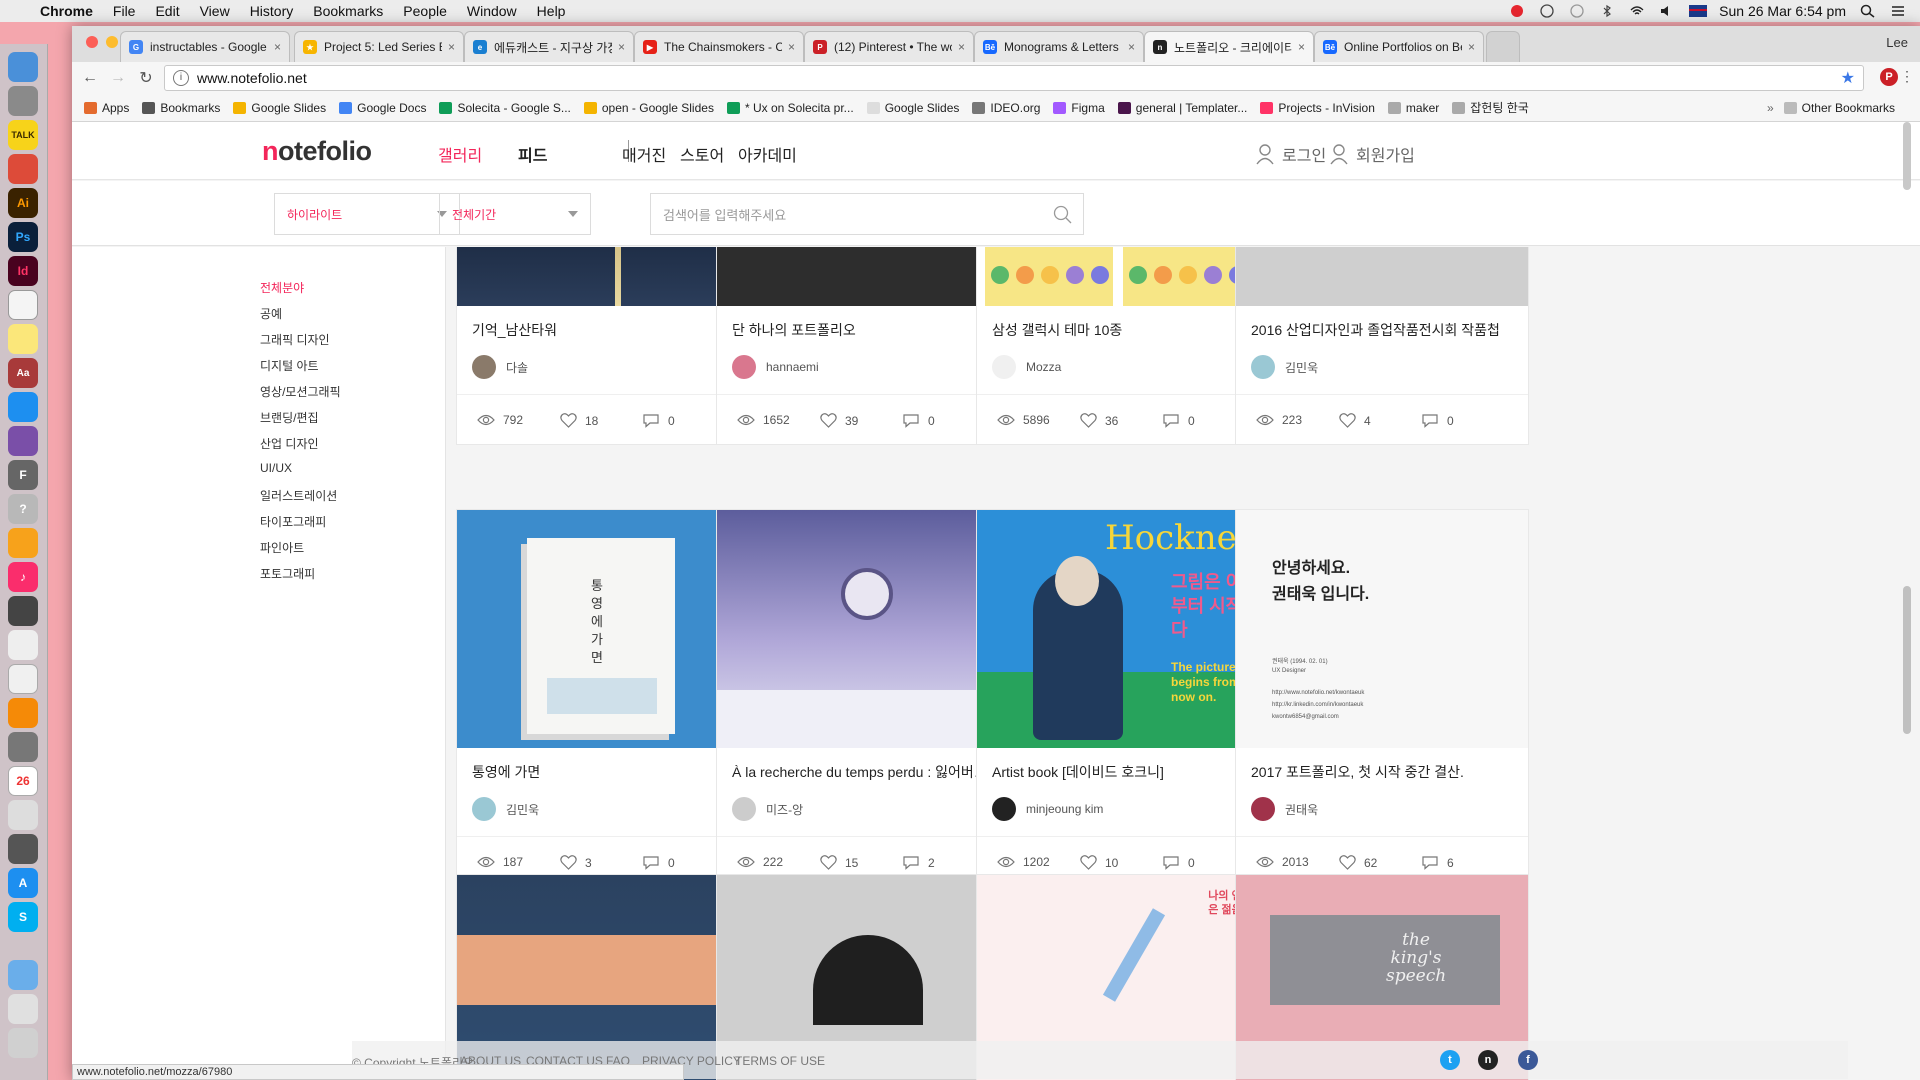 The height and width of the screenshot is (1080, 1920). Describe the element at coordinates (500, 367) in the screenshot. I see `project-author: 다솔` at that location.